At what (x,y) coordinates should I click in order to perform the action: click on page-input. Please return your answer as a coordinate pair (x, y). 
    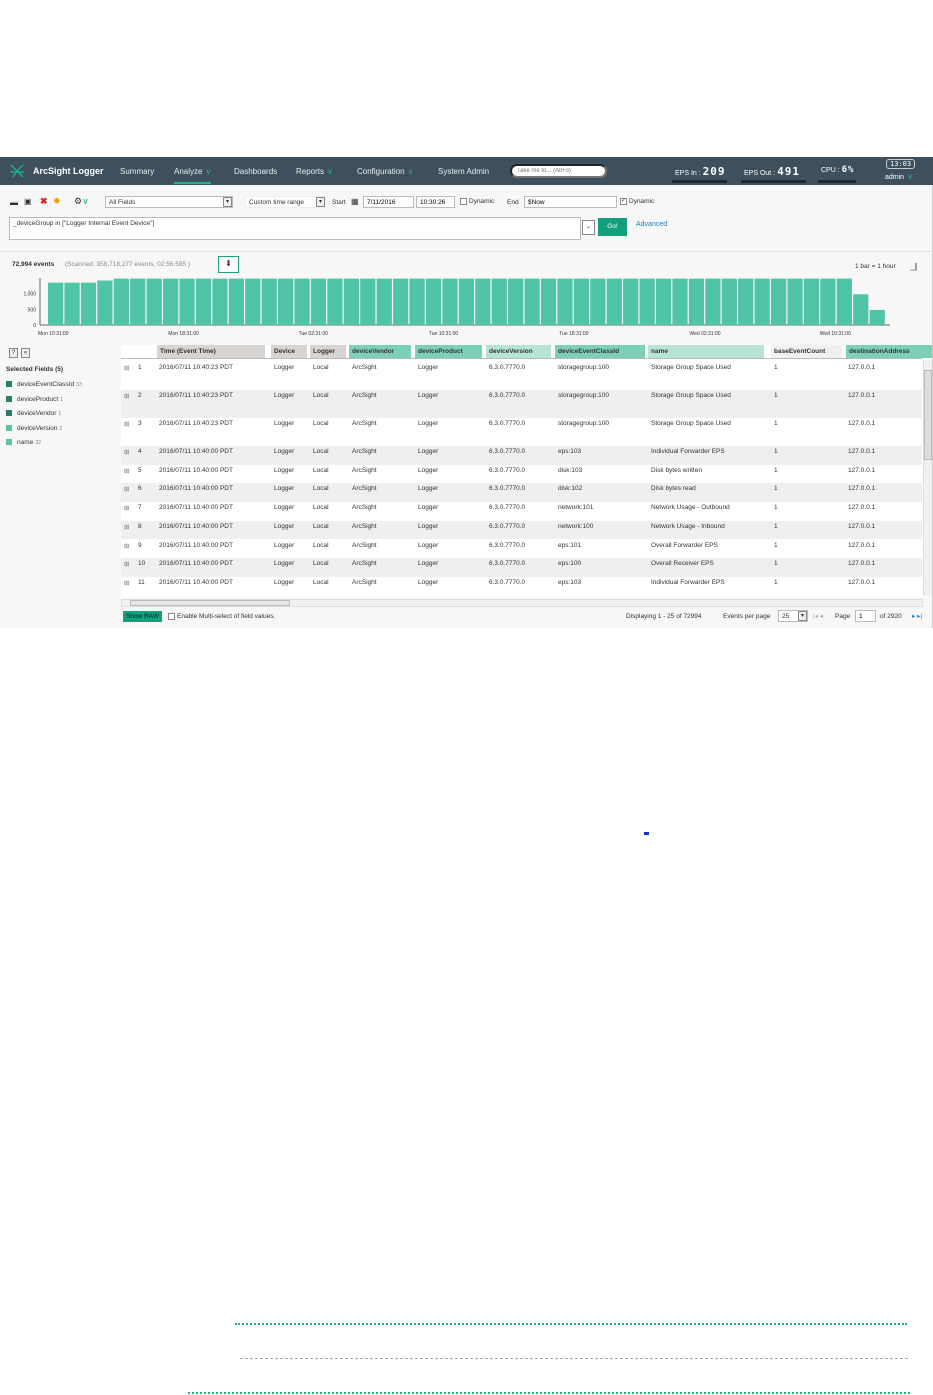
    Looking at the image, I should click on (865, 616).